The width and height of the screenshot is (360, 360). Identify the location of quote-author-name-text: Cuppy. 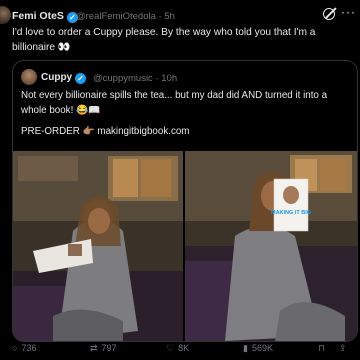
(56, 77).